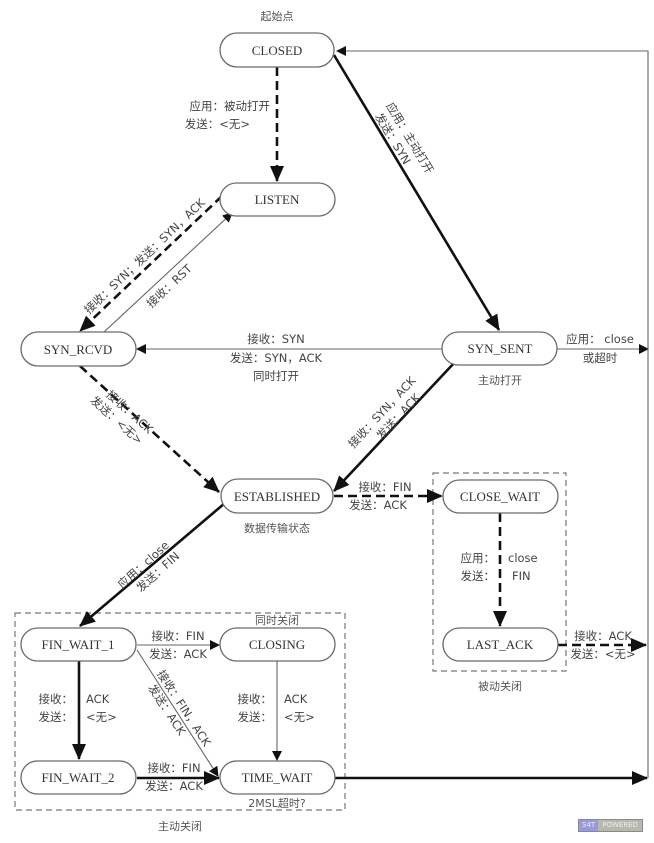 Image resolution: width=654 pixels, height=843 pixels. What do you see at coordinates (56, 717) in the screenshot?
I see `label-fin-wait-1-fin-wait-2-3: 发送：` at bounding box center [56, 717].